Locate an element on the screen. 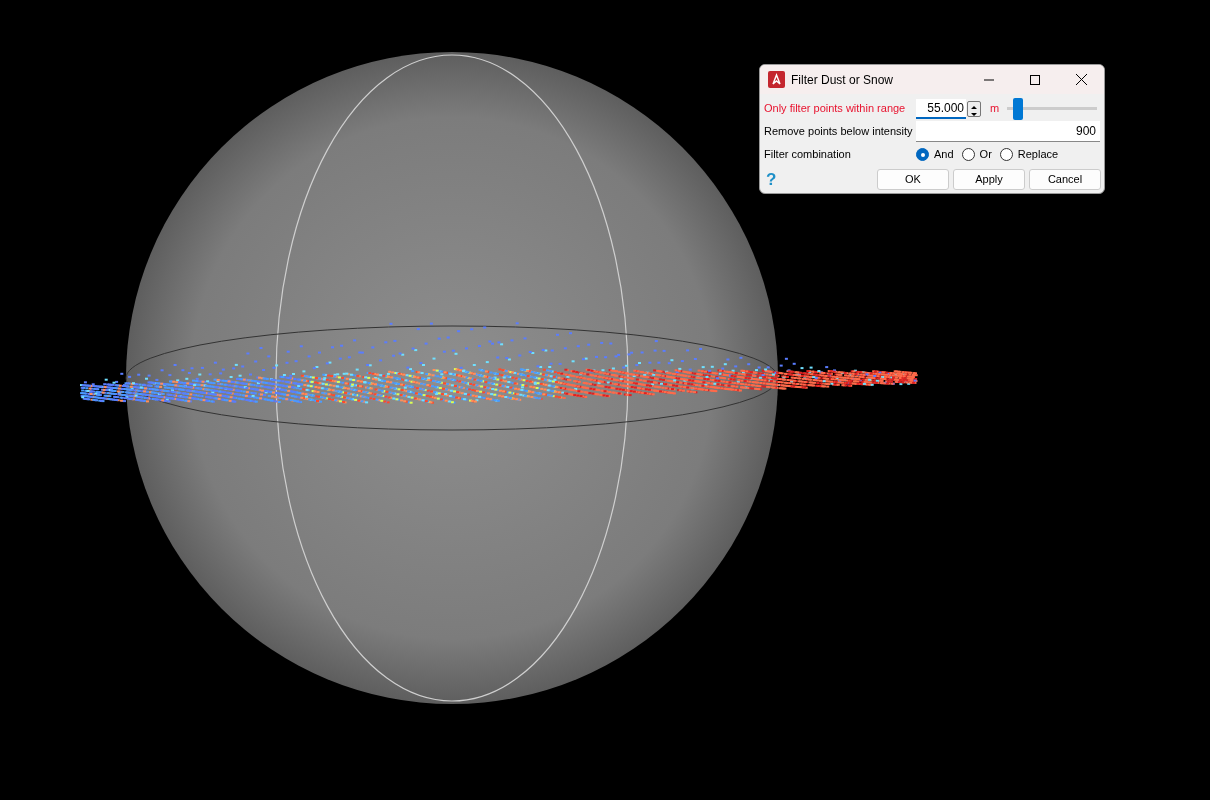  combination-label: Filter combination is located at coordinates (808, 155).